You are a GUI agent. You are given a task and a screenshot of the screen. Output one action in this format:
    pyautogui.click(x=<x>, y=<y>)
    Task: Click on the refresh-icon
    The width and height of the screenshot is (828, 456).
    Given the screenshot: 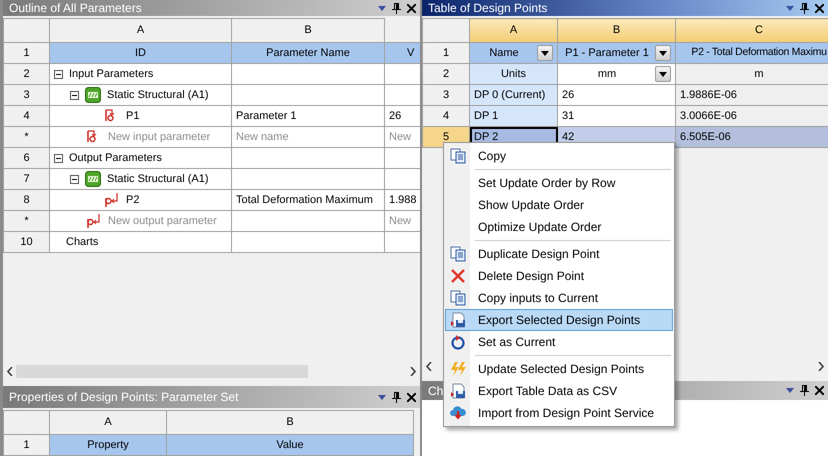 What is the action you would take?
    pyautogui.click(x=458, y=342)
    